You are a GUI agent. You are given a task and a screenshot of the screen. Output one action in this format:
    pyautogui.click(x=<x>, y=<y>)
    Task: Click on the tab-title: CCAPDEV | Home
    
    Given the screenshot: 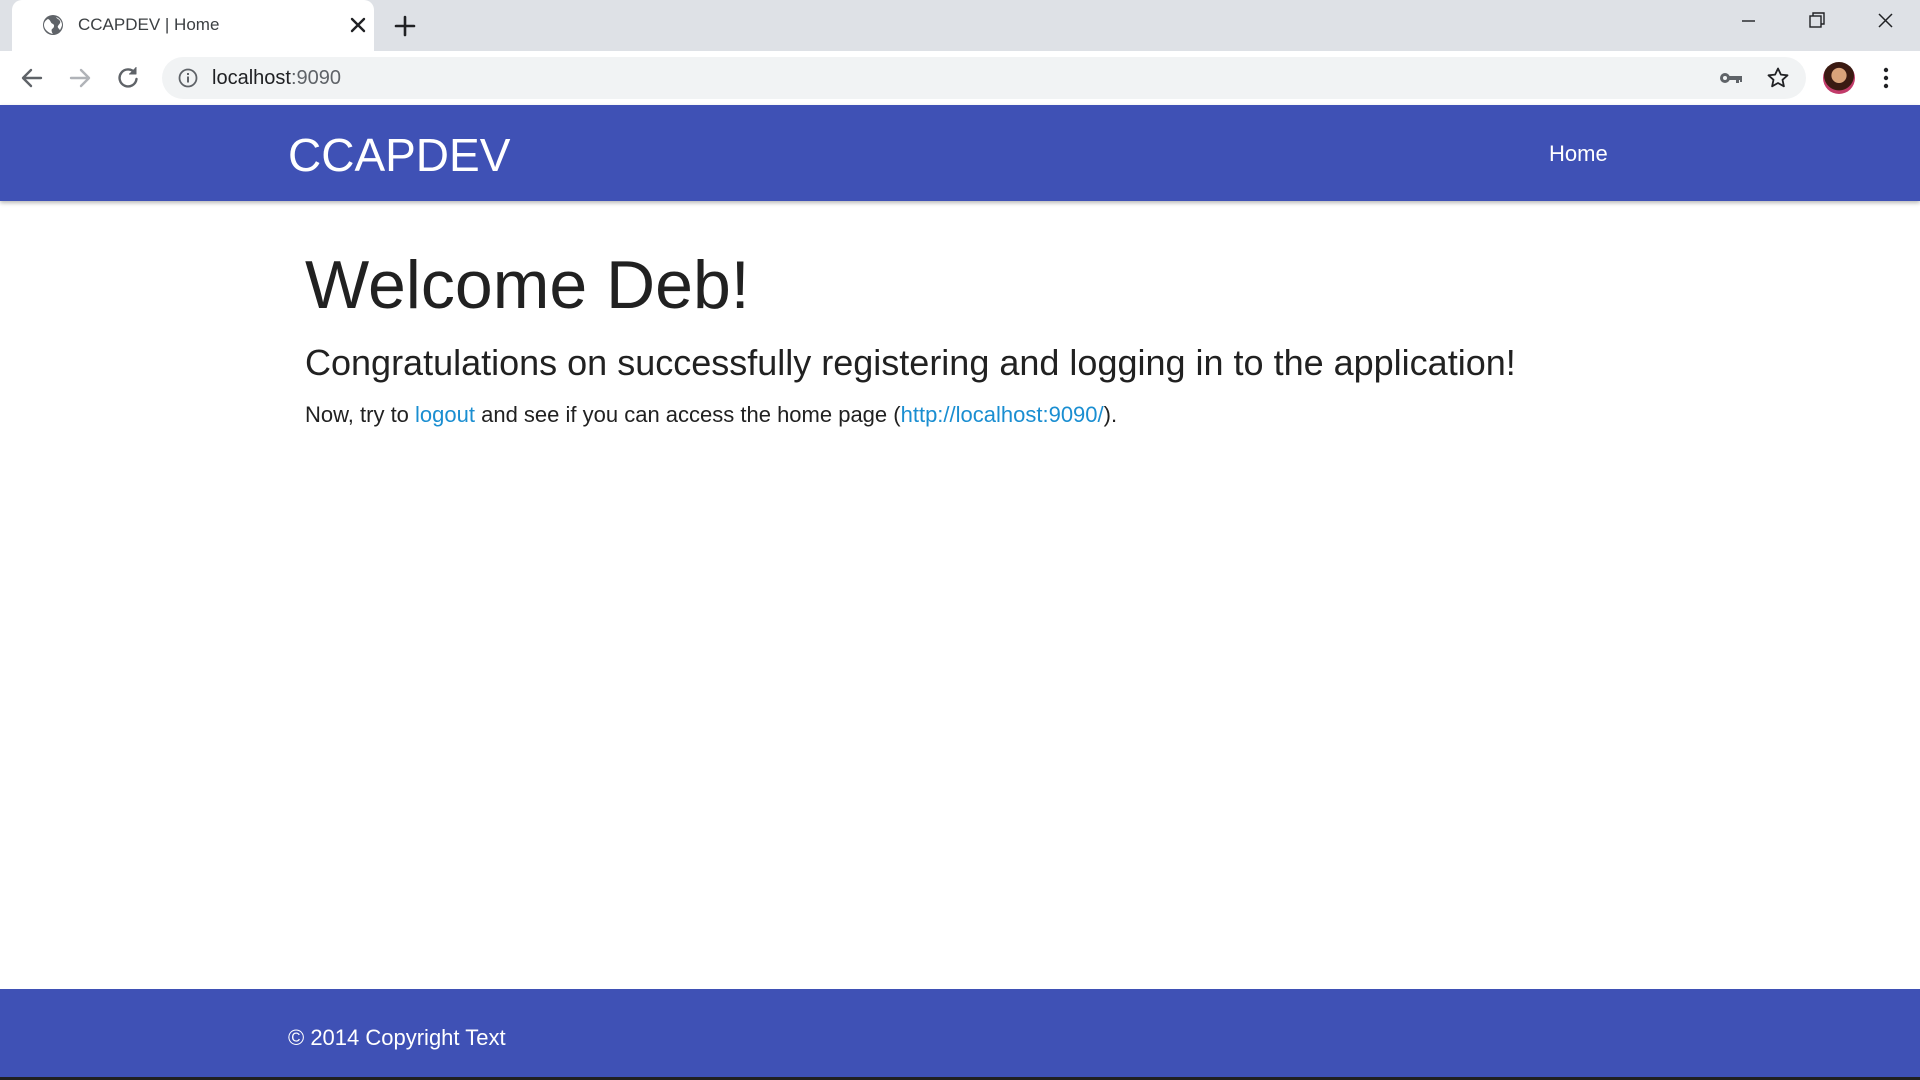 What is the action you would take?
    pyautogui.click(x=149, y=24)
    